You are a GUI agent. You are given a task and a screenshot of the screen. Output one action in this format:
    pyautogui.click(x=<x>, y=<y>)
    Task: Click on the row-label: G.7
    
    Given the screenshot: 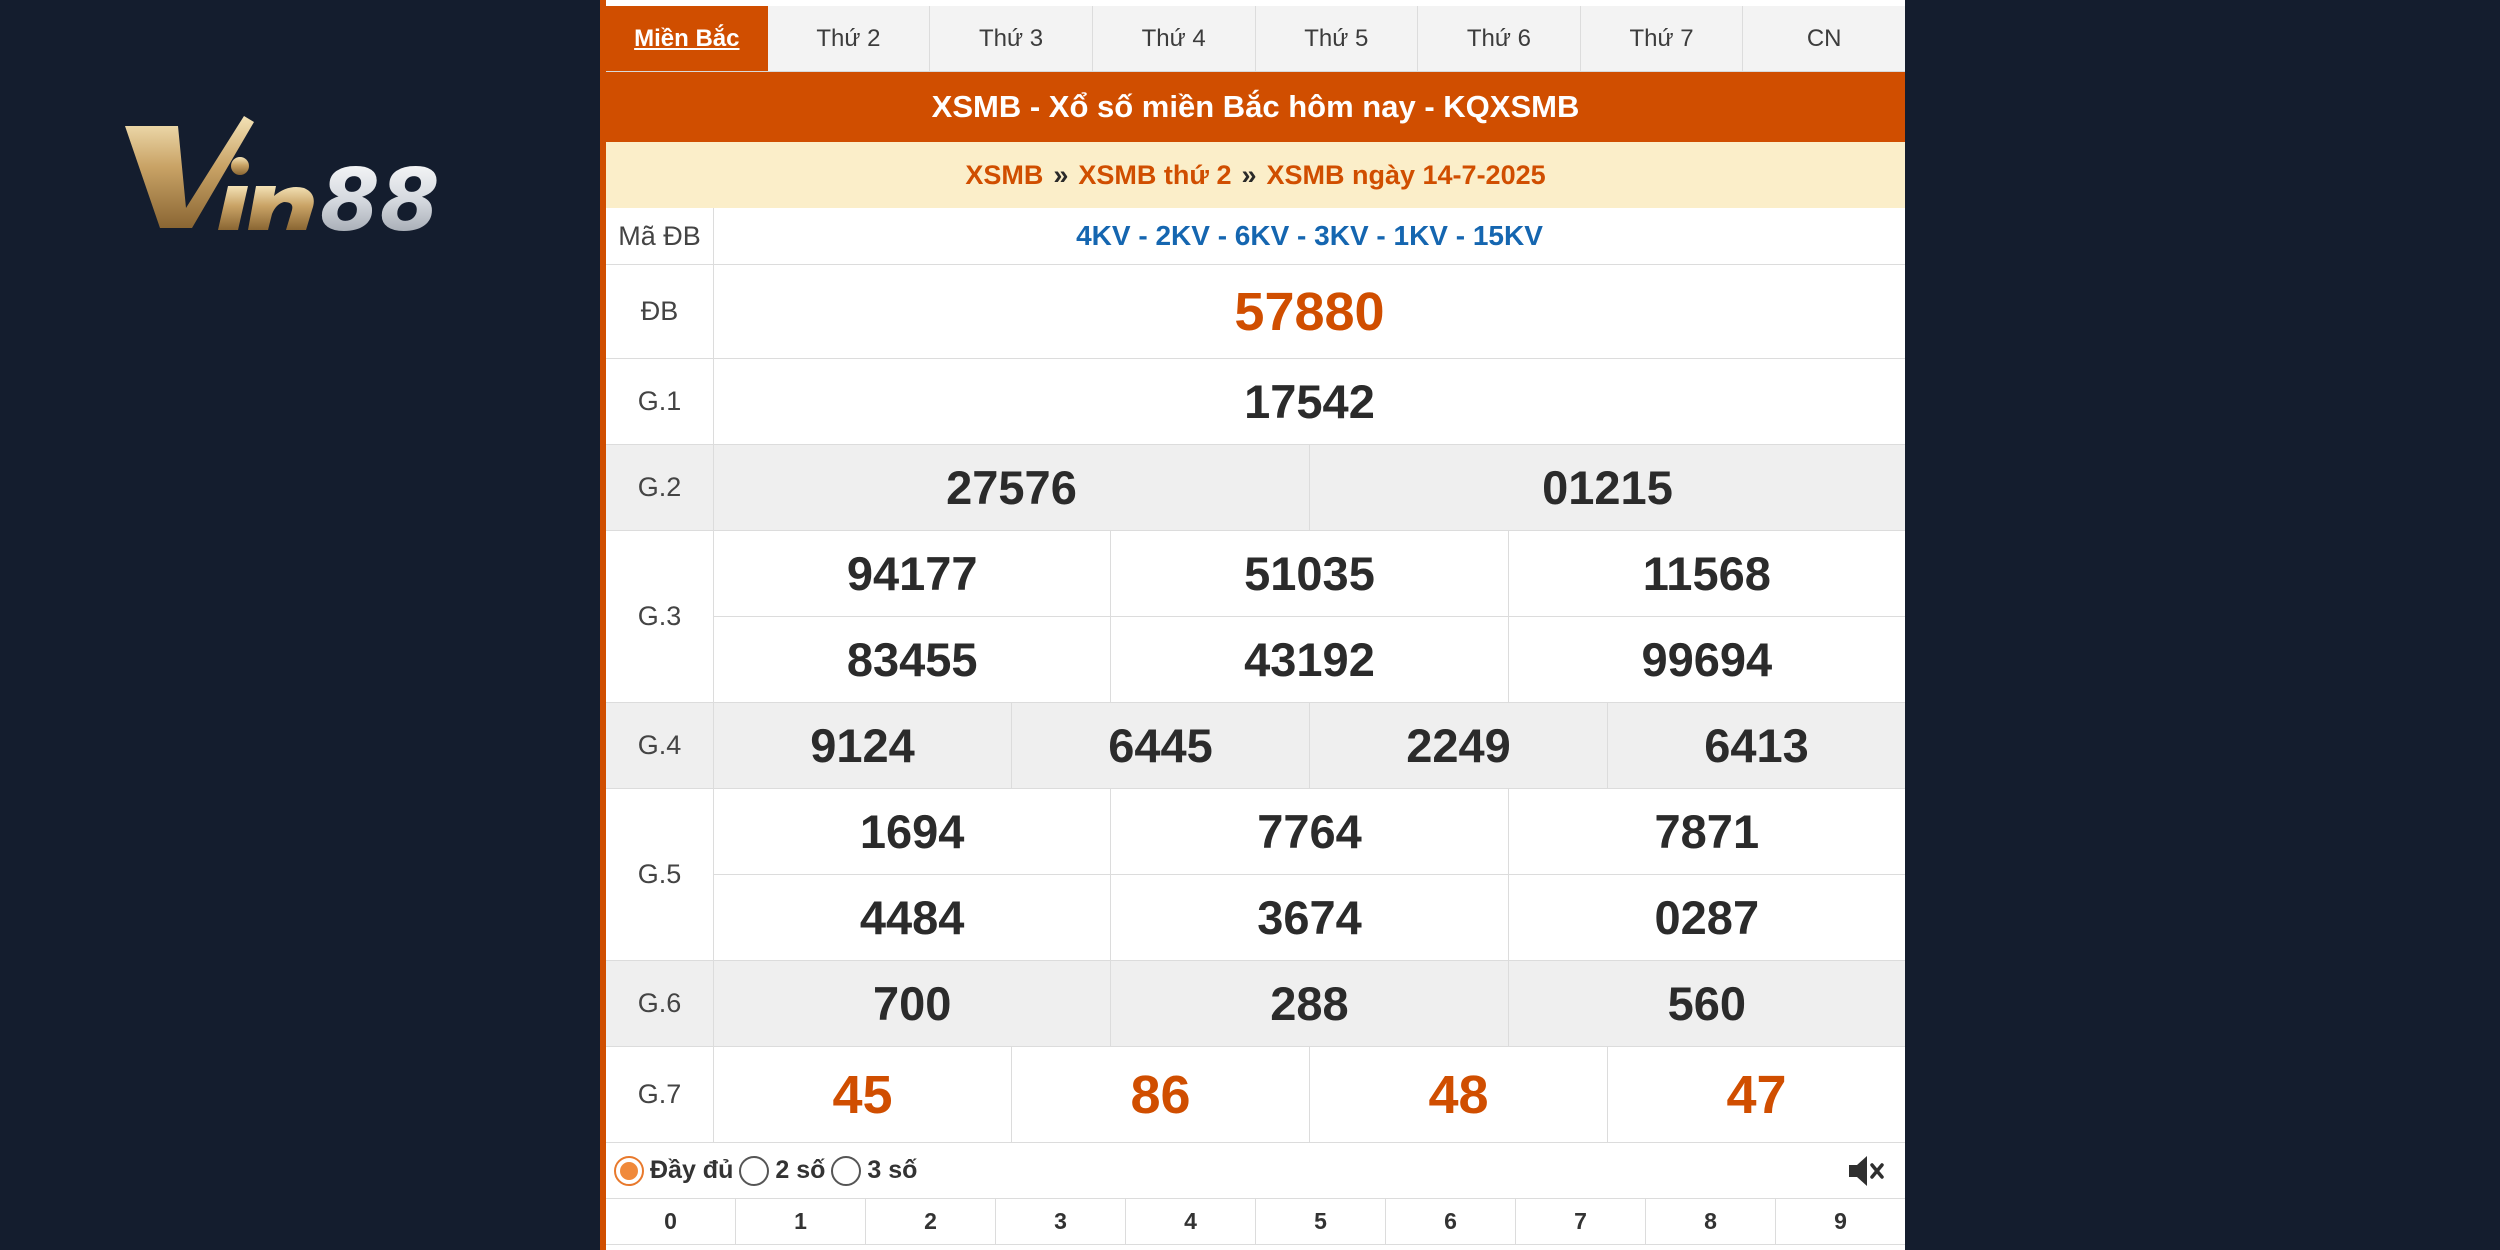 What is the action you would take?
    pyautogui.click(x=660, y=1094)
    